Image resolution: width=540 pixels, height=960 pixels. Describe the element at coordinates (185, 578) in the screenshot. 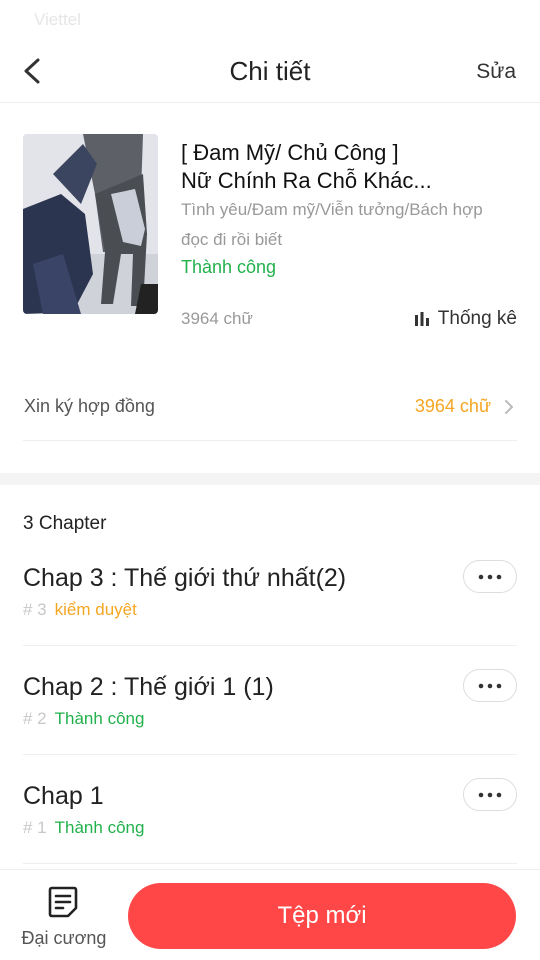

I see `chapter-title: Chap 3 : Thế giới thứ nhất(2)` at that location.